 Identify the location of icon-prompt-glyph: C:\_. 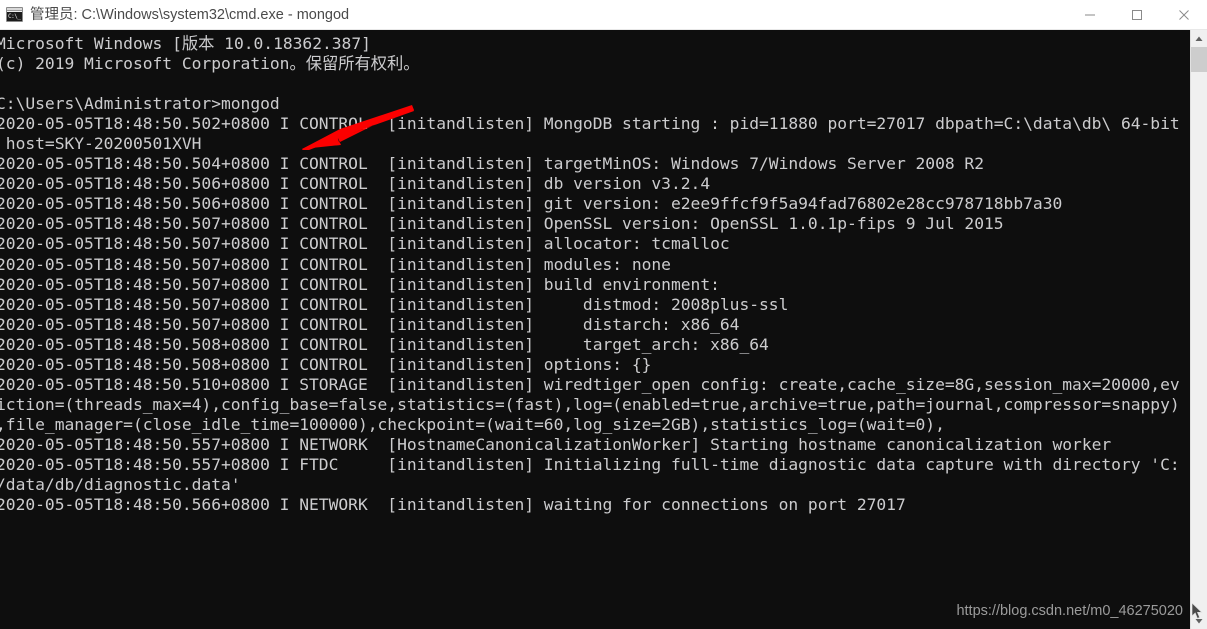
(14, 16).